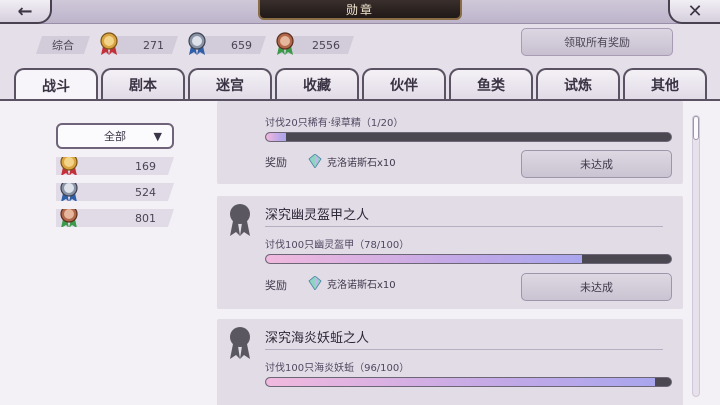 Image resolution: width=720 pixels, height=405 pixels. Describe the element at coordinates (360, 45) in the screenshot. I see `medal-summary-bar: 综合 271 659 2556 领取所有奖励` at that location.